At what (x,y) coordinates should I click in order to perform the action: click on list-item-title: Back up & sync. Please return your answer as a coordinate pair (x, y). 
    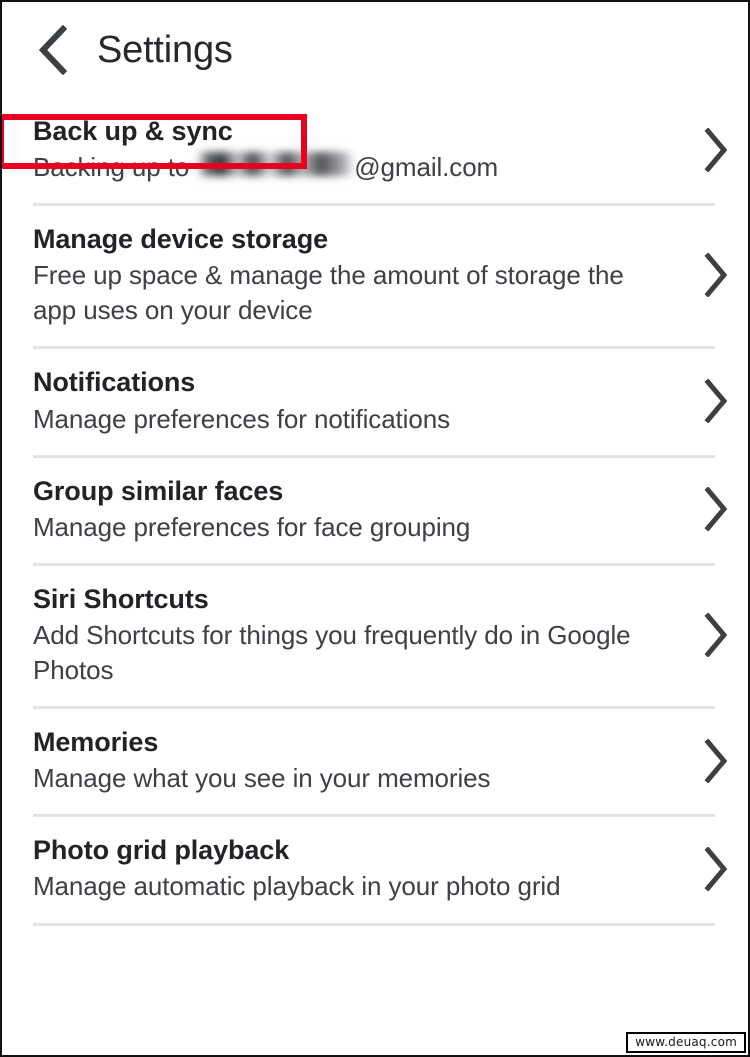
    Looking at the image, I should click on (133, 131).